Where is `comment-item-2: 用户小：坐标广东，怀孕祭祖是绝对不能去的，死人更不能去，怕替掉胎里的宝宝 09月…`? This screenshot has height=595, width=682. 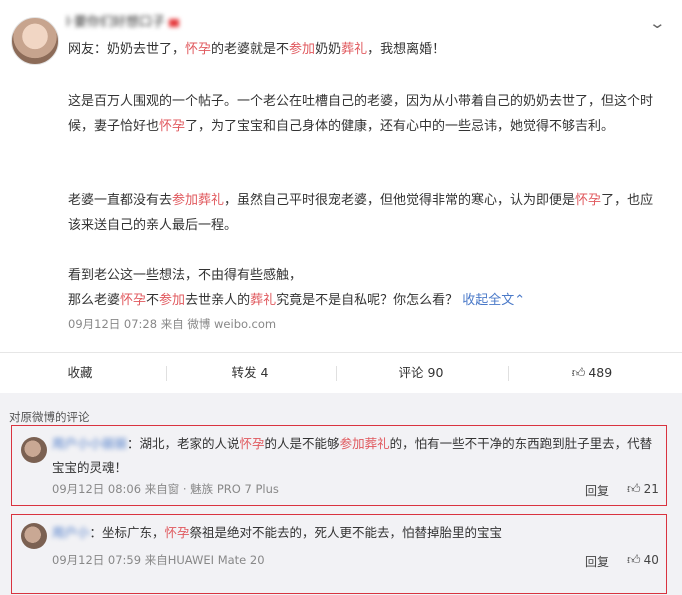
comment-item-2: 用户小：坐标广东，怀孕祭祖是绝对不能去的，死人更不能去，怕替掉胎里的宝宝 09月… is located at coordinates (339, 554).